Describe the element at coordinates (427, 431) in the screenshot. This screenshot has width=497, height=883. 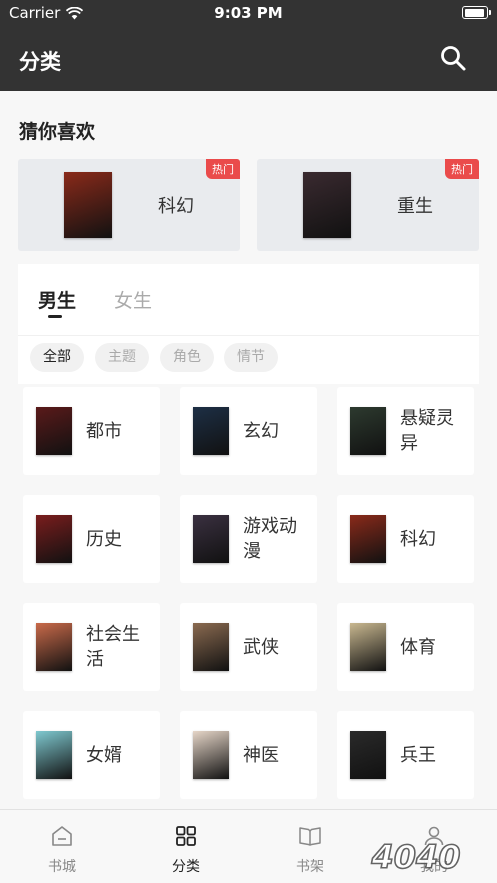
I see `category-label: 悬疑灵异` at that location.